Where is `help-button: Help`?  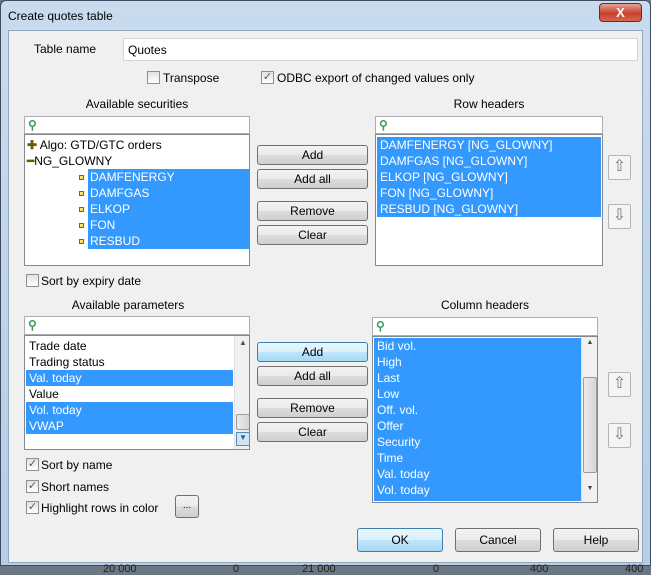
help-button: Help is located at coordinates (596, 540).